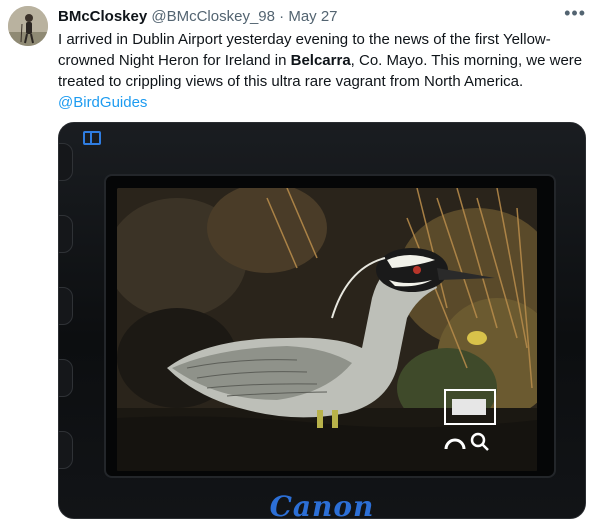  Describe the element at coordinates (470, 407) in the screenshot. I see `zoom-frame-icon` at that location.